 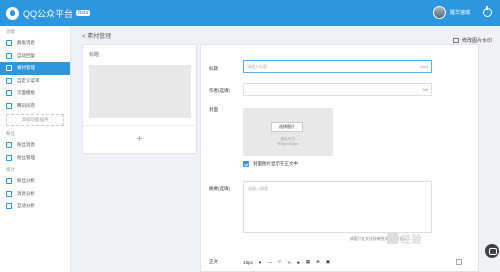 What do you see at coordinates (459, 262) in the screenshot?
I see `expand-icon` at bounding box center [459, 262].